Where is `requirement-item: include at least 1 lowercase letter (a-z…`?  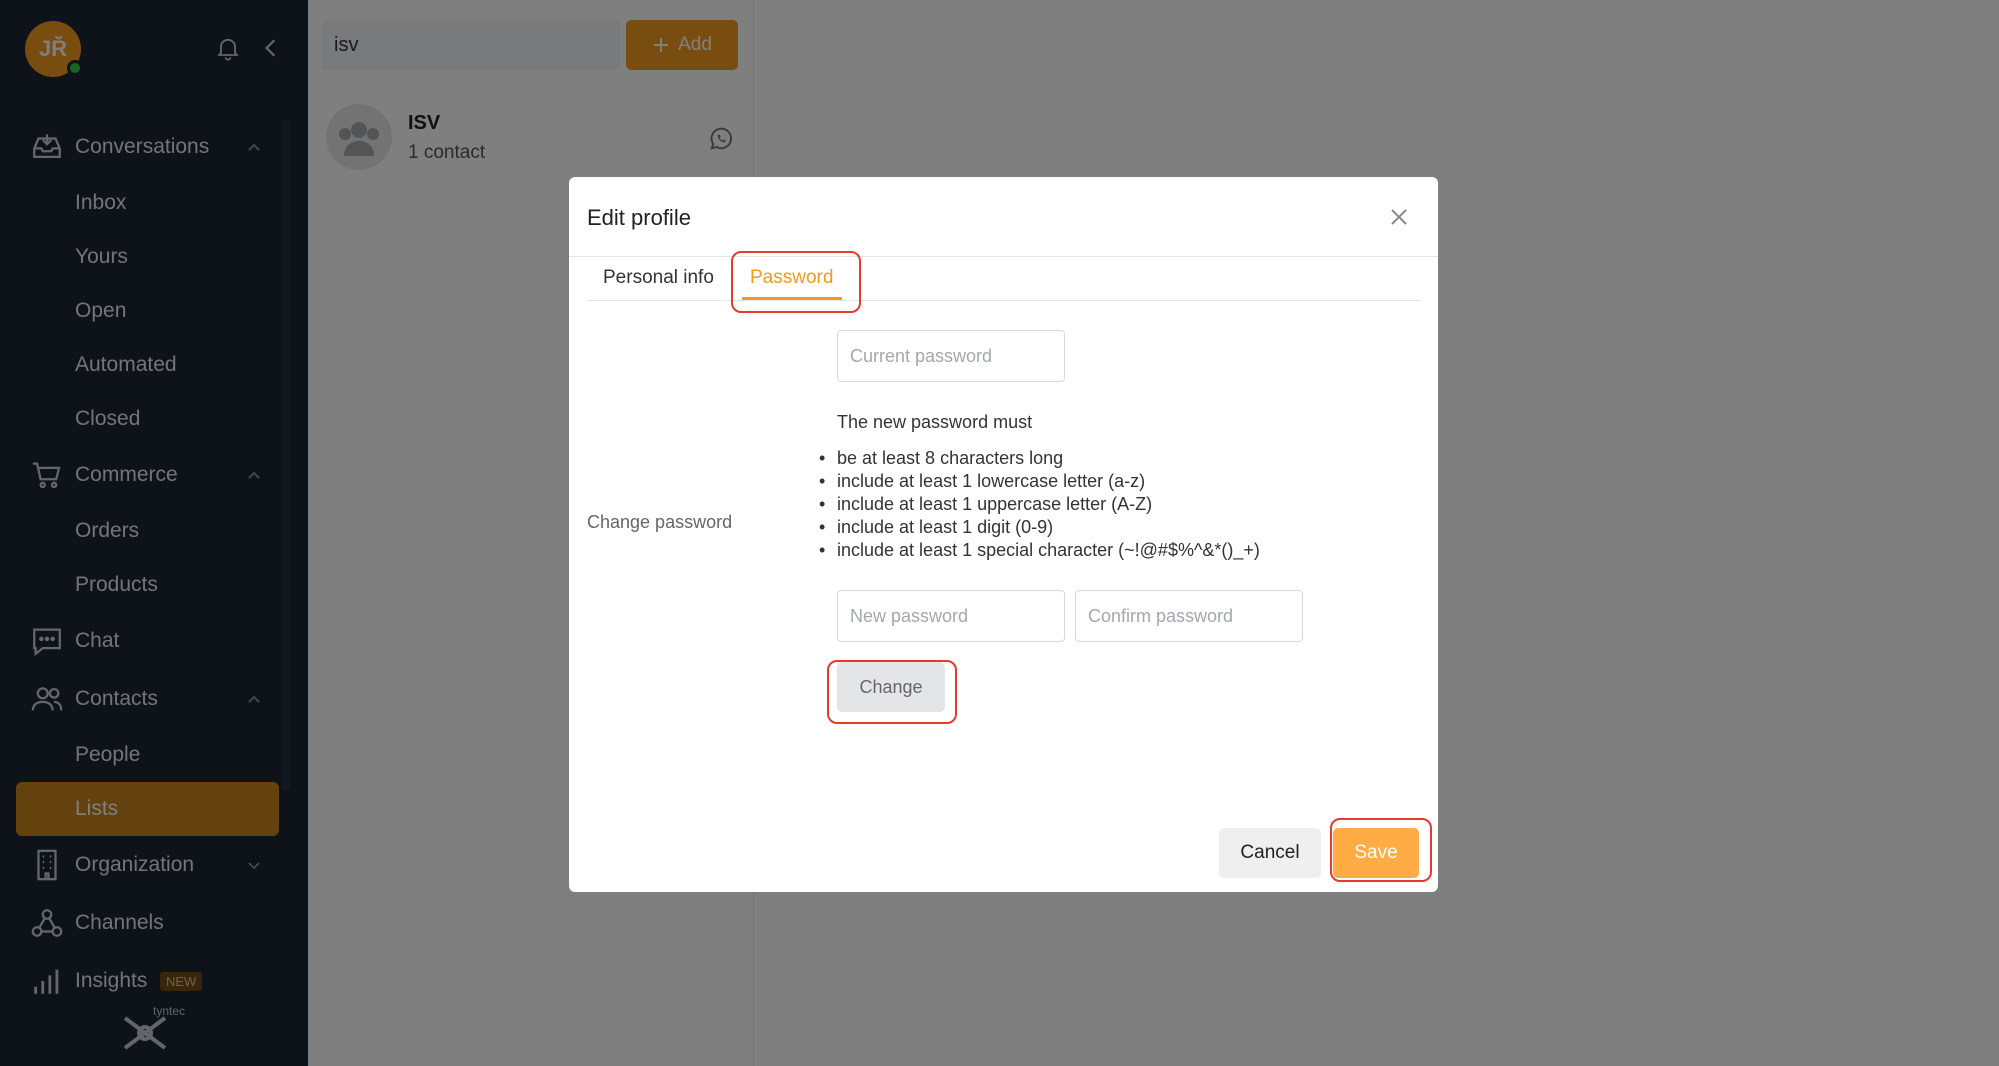 requirement-item: include at least 1 lowercase letter (a-z… is located at coordinates (1039, 481).